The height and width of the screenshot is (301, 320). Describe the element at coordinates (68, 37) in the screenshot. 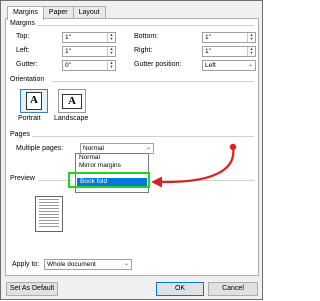

I see `top-margin-value: 1"` at that location.